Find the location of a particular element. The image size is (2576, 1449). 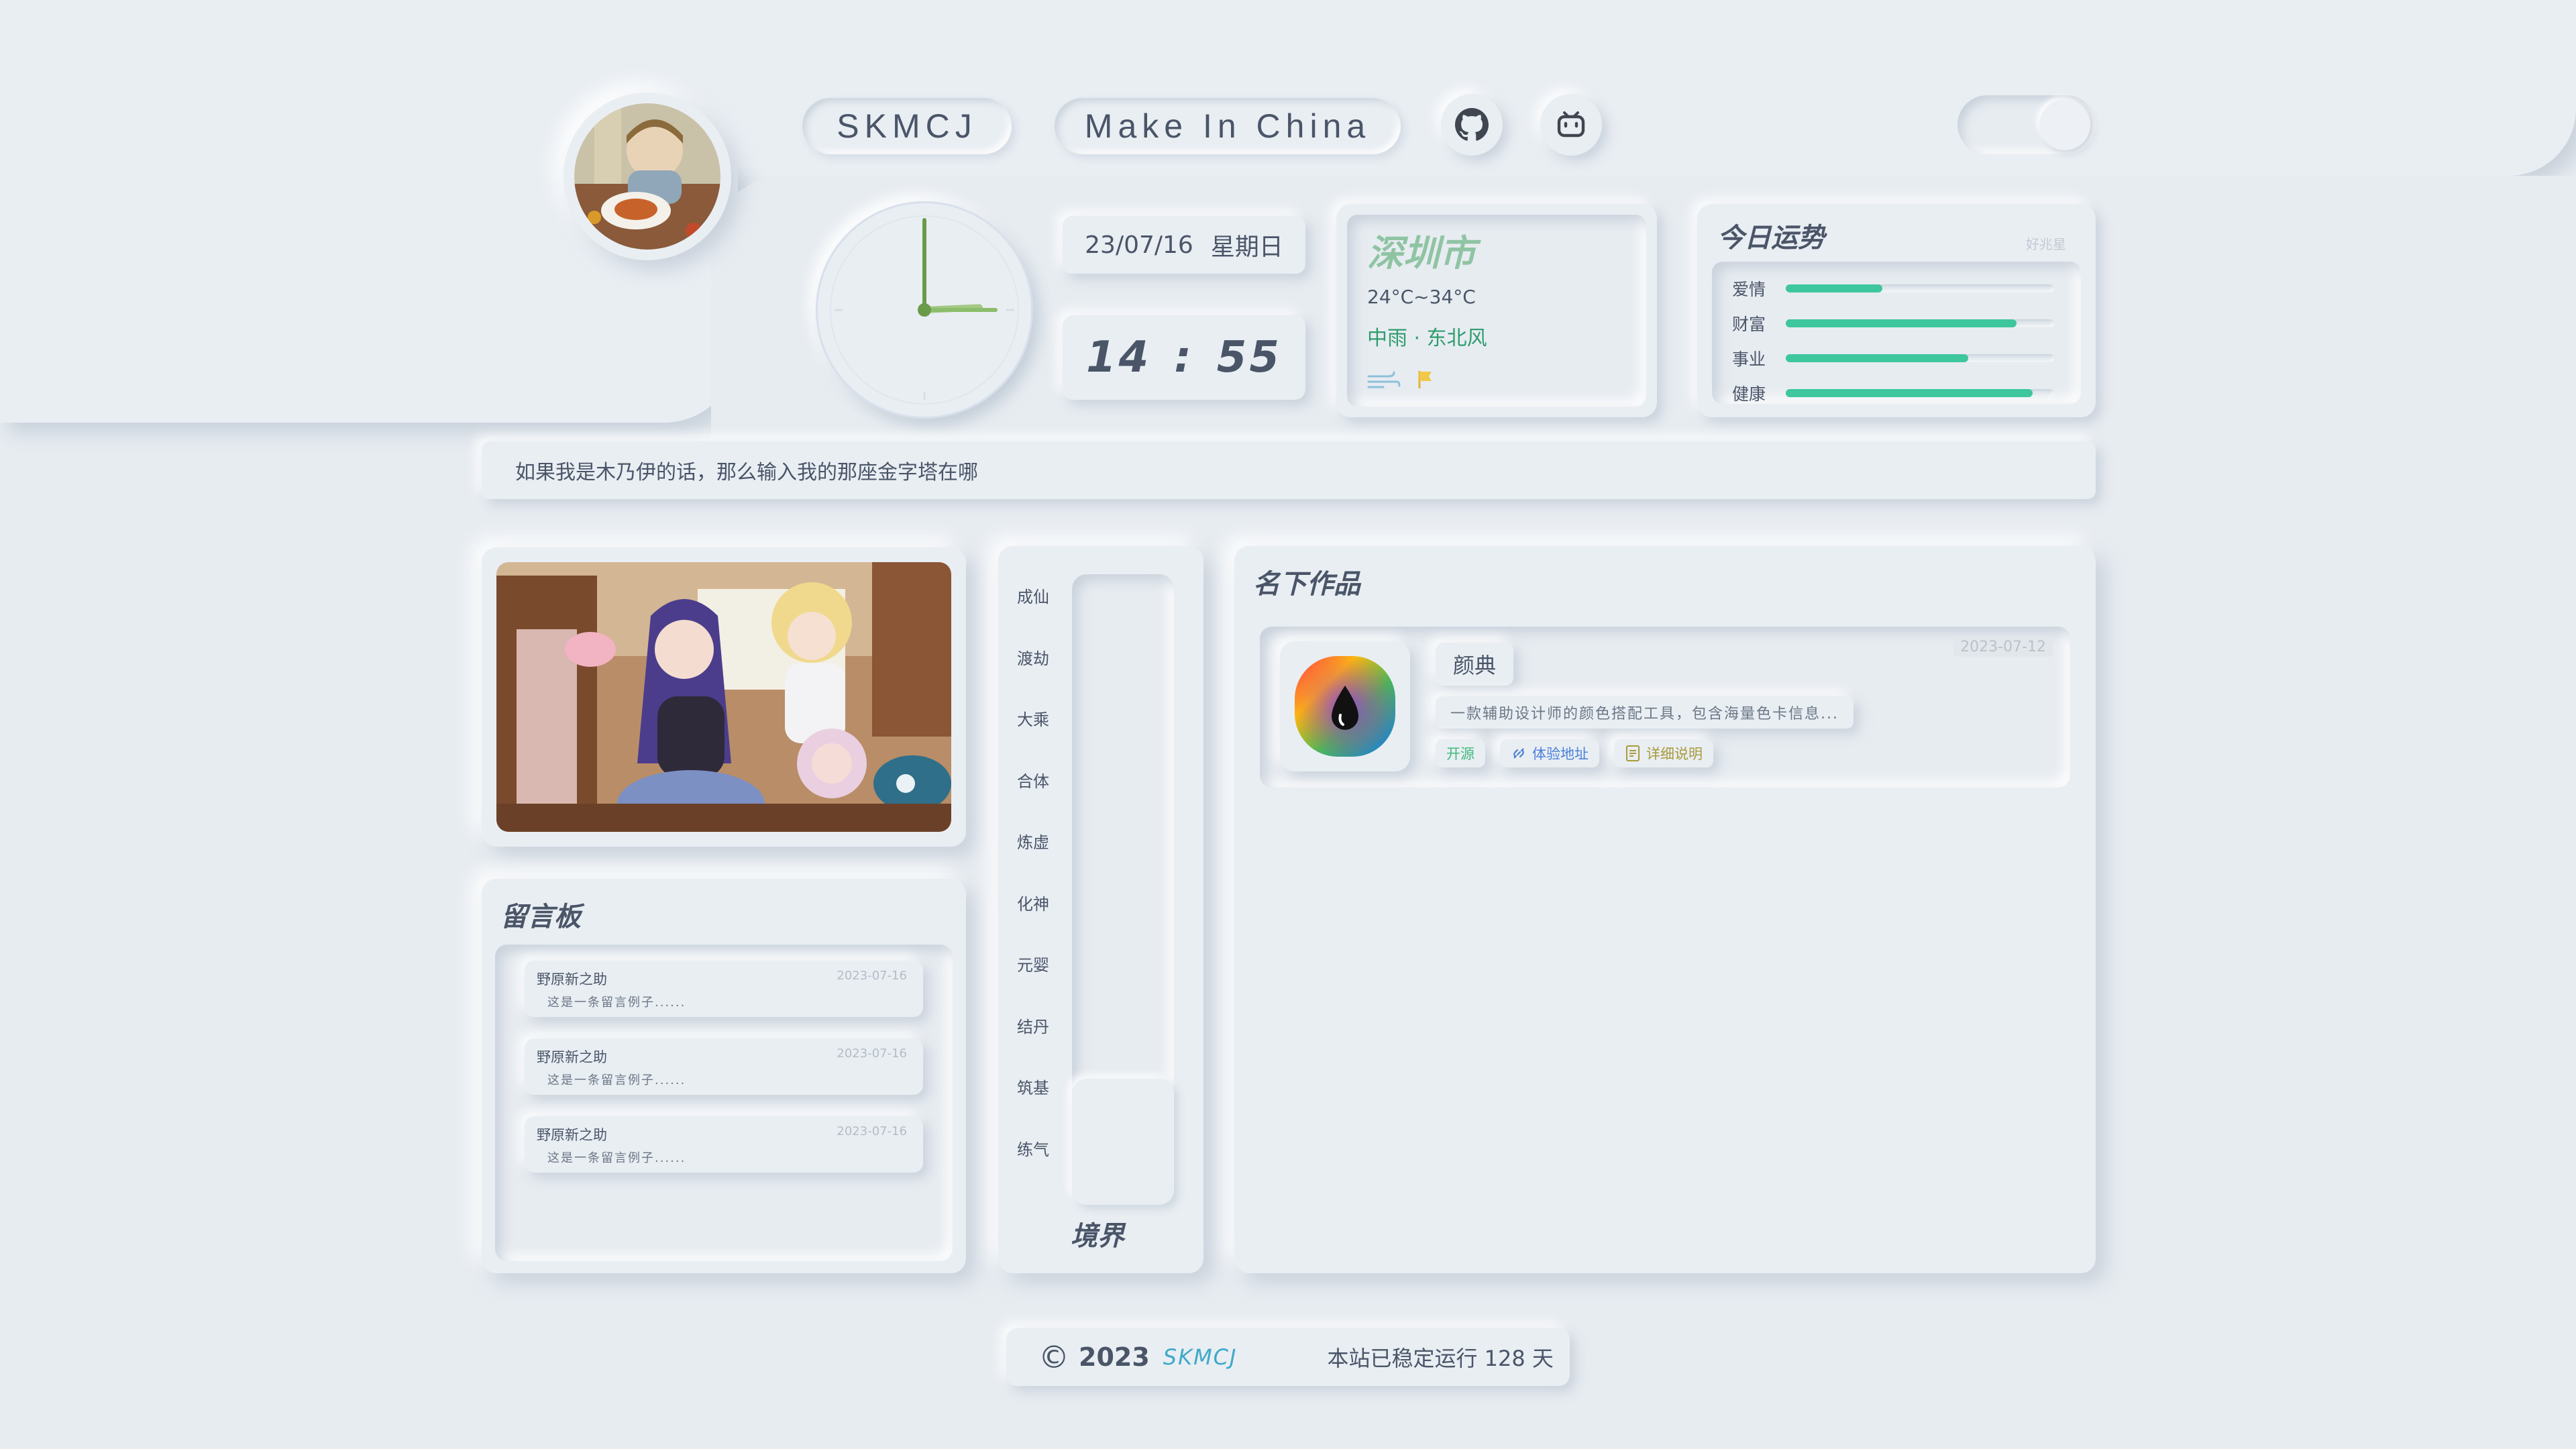

work-tag-label: 详细说明 is located at coordinates (1674, 754).